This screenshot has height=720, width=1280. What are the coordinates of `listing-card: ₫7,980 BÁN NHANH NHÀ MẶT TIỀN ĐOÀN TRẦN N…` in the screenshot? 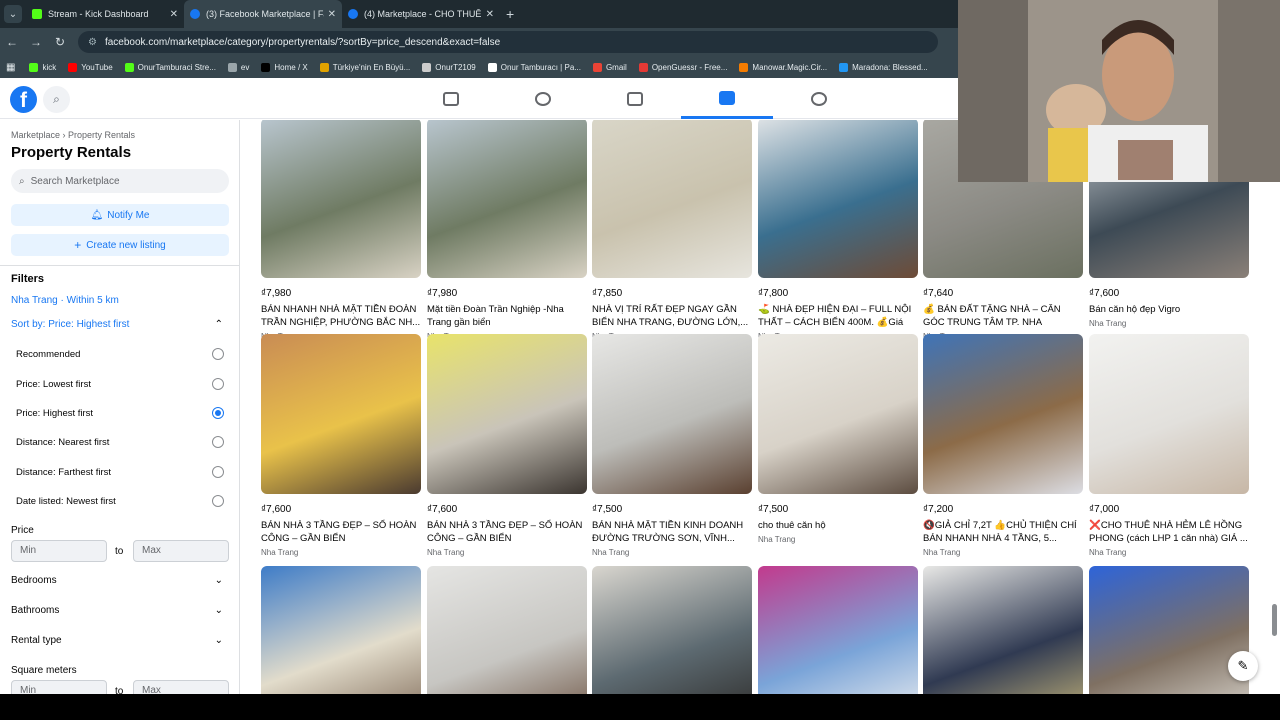 It's located at (341, 230).